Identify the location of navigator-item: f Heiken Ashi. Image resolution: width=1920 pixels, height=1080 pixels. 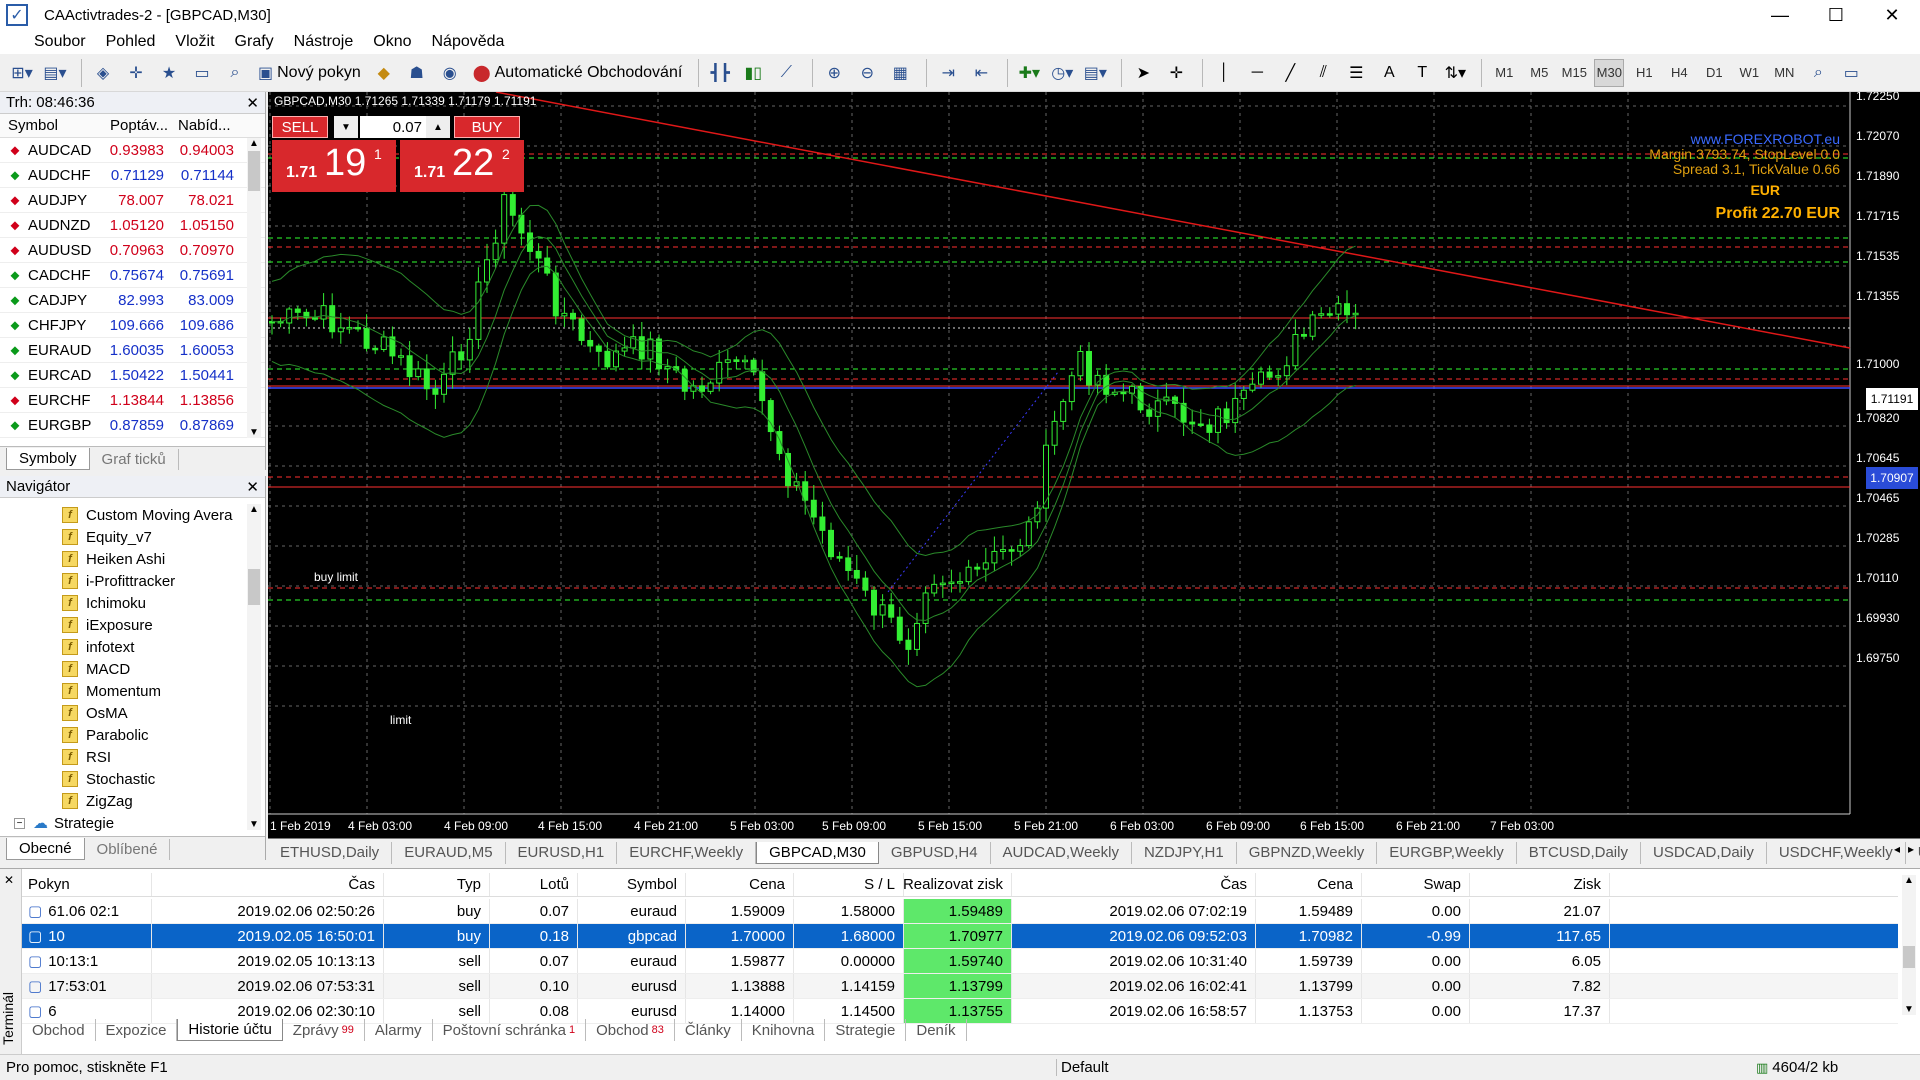
(132, 559).